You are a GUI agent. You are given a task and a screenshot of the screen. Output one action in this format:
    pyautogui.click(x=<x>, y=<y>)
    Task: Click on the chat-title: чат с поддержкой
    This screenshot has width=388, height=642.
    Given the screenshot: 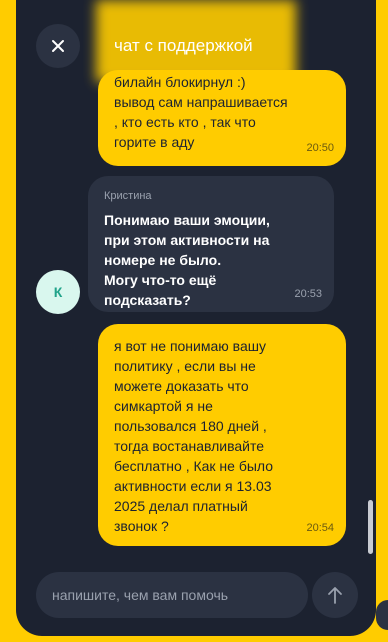 What is the action you would take?
    pyautogui.click(x=183, y=45)
    